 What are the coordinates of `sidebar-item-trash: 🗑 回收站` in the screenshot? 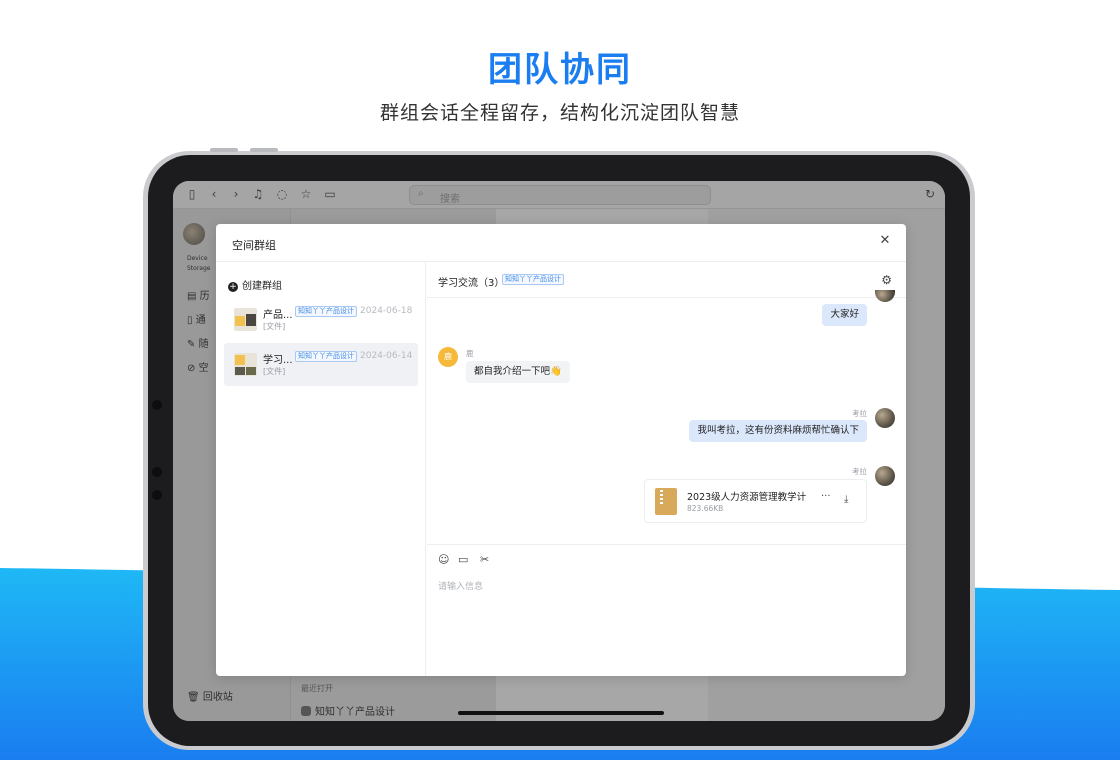 It's located at (210, 695).